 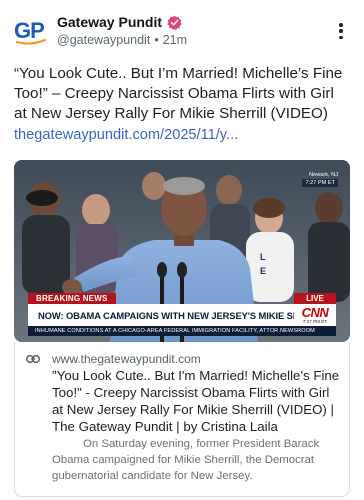 I want to click on live-badge: LIVE, so click(x=315, y=298).